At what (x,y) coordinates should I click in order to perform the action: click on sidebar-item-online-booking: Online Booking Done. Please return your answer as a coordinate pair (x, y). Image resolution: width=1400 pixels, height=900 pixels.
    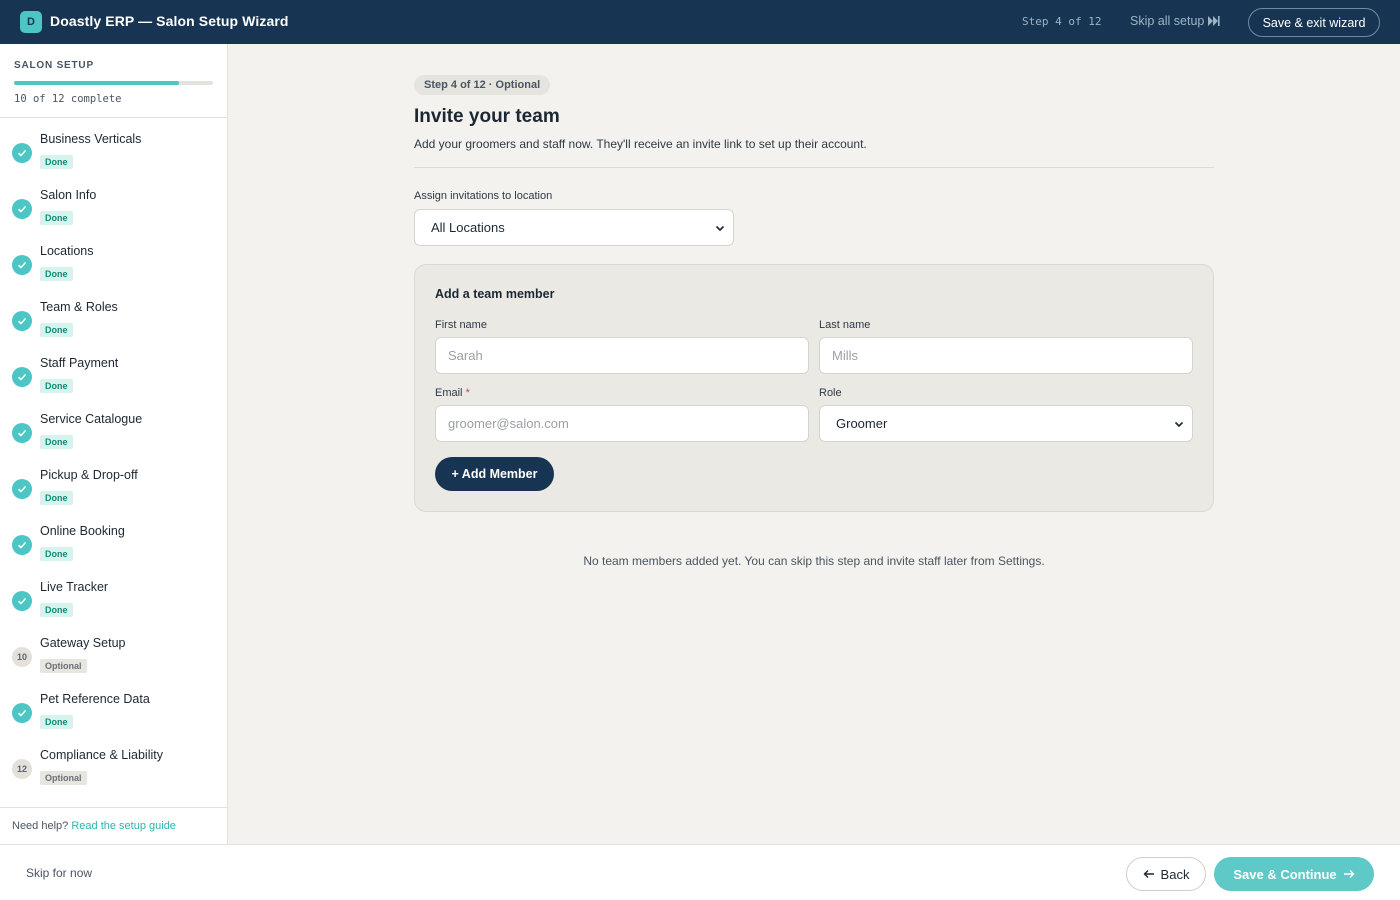
    Looking at the image, I should click on (113, 538).